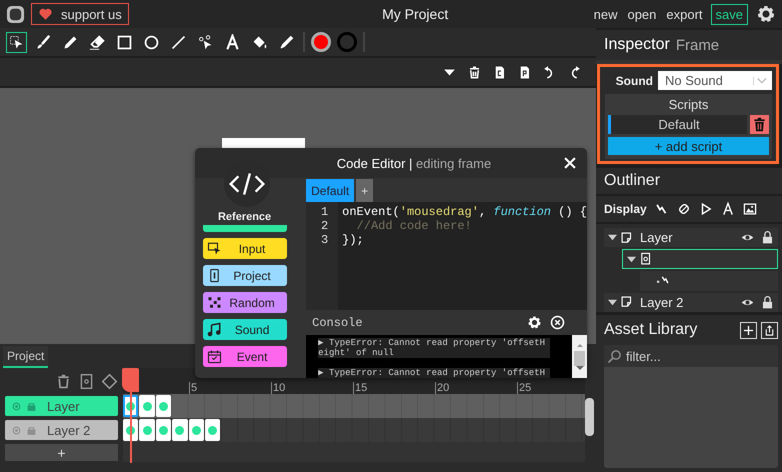  I want to click on rectangle-icon, so click(124, 42).